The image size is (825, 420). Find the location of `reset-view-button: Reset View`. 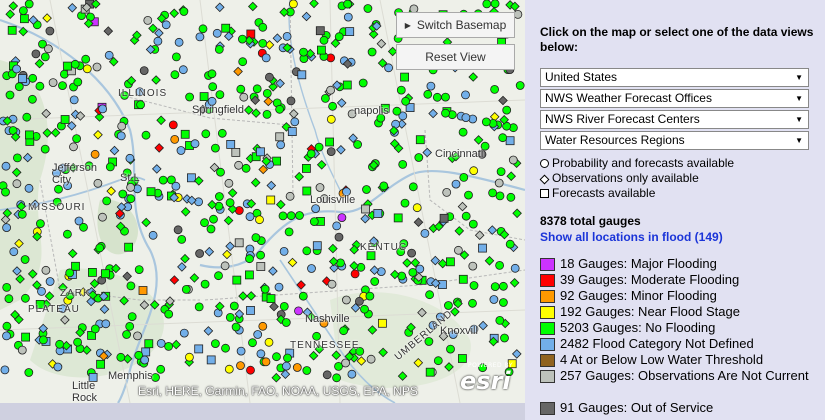

reset-view-button: Reset View is located at coordinates (455, 57).